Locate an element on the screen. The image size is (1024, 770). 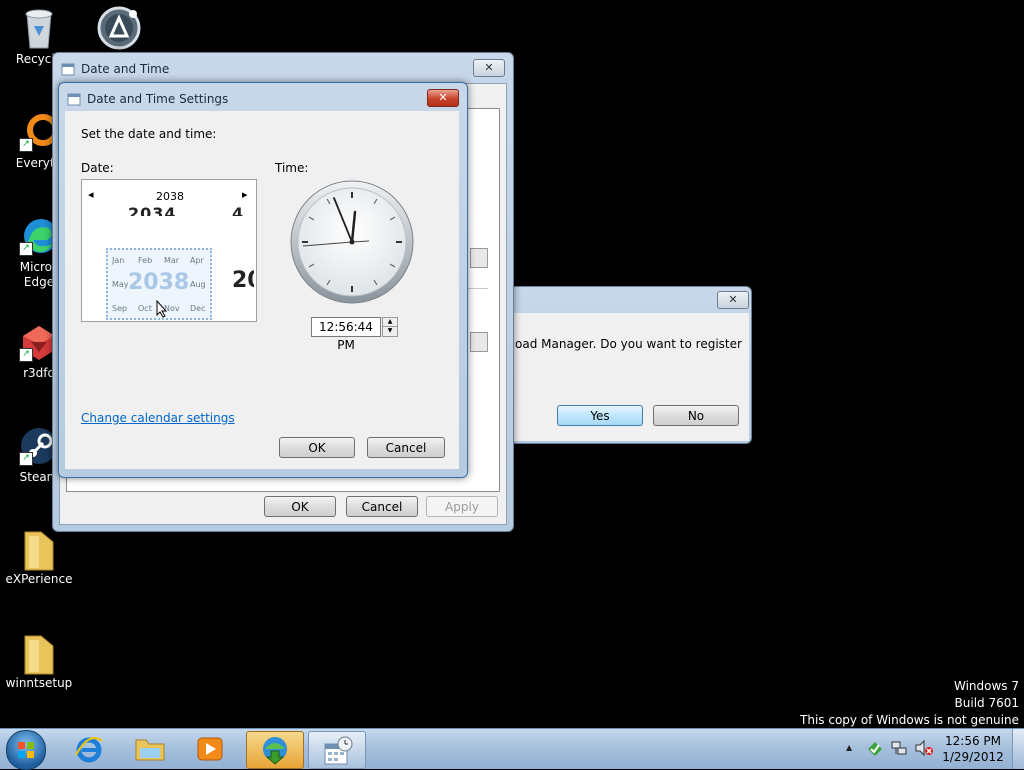
time-label: Time: is located at coordinates (292, 168).